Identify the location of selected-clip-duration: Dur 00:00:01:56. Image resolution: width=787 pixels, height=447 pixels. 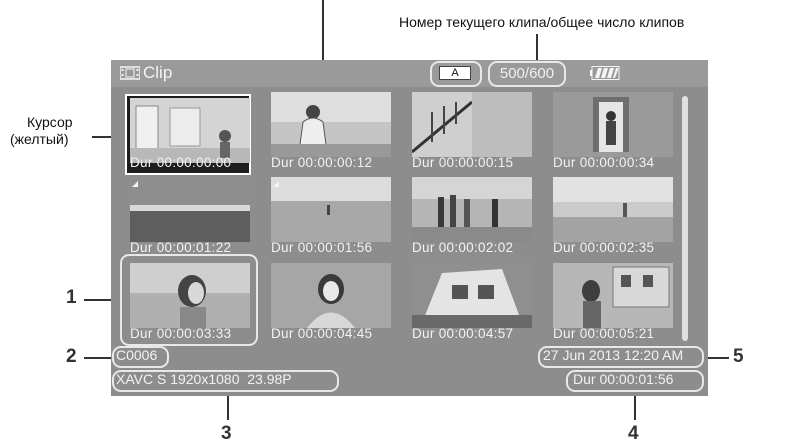
(623, 379).